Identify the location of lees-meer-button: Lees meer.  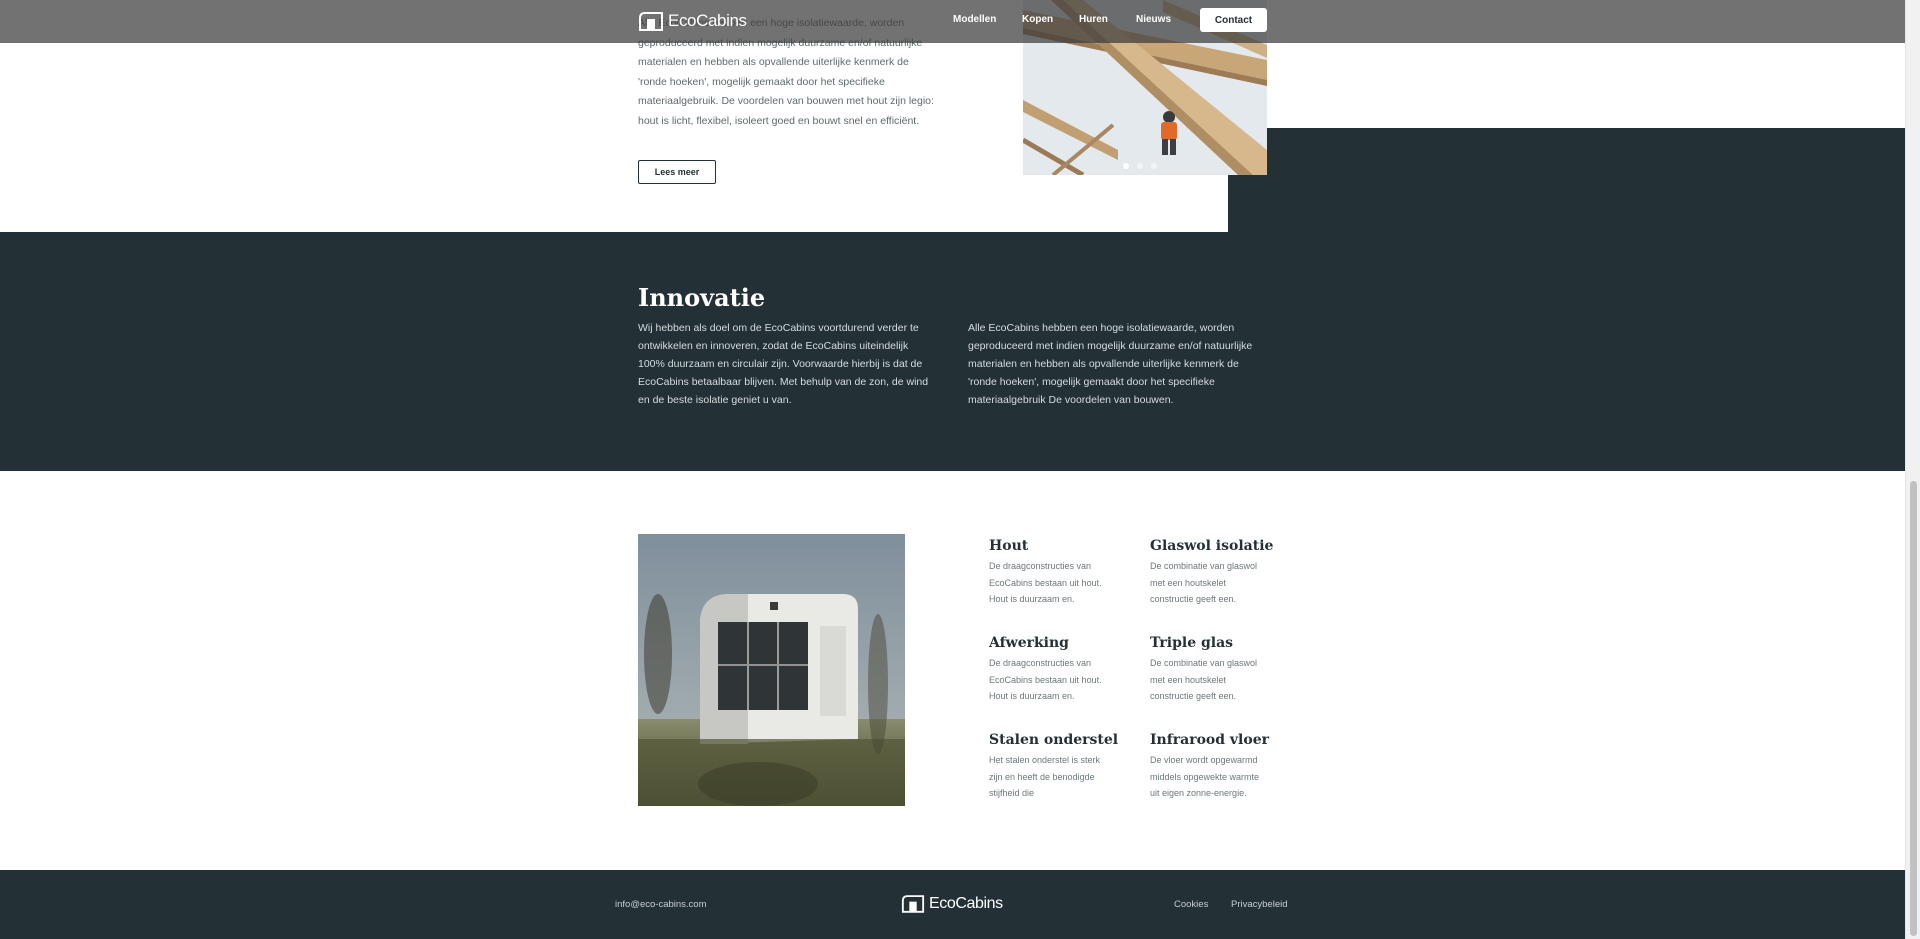
(677, 172).